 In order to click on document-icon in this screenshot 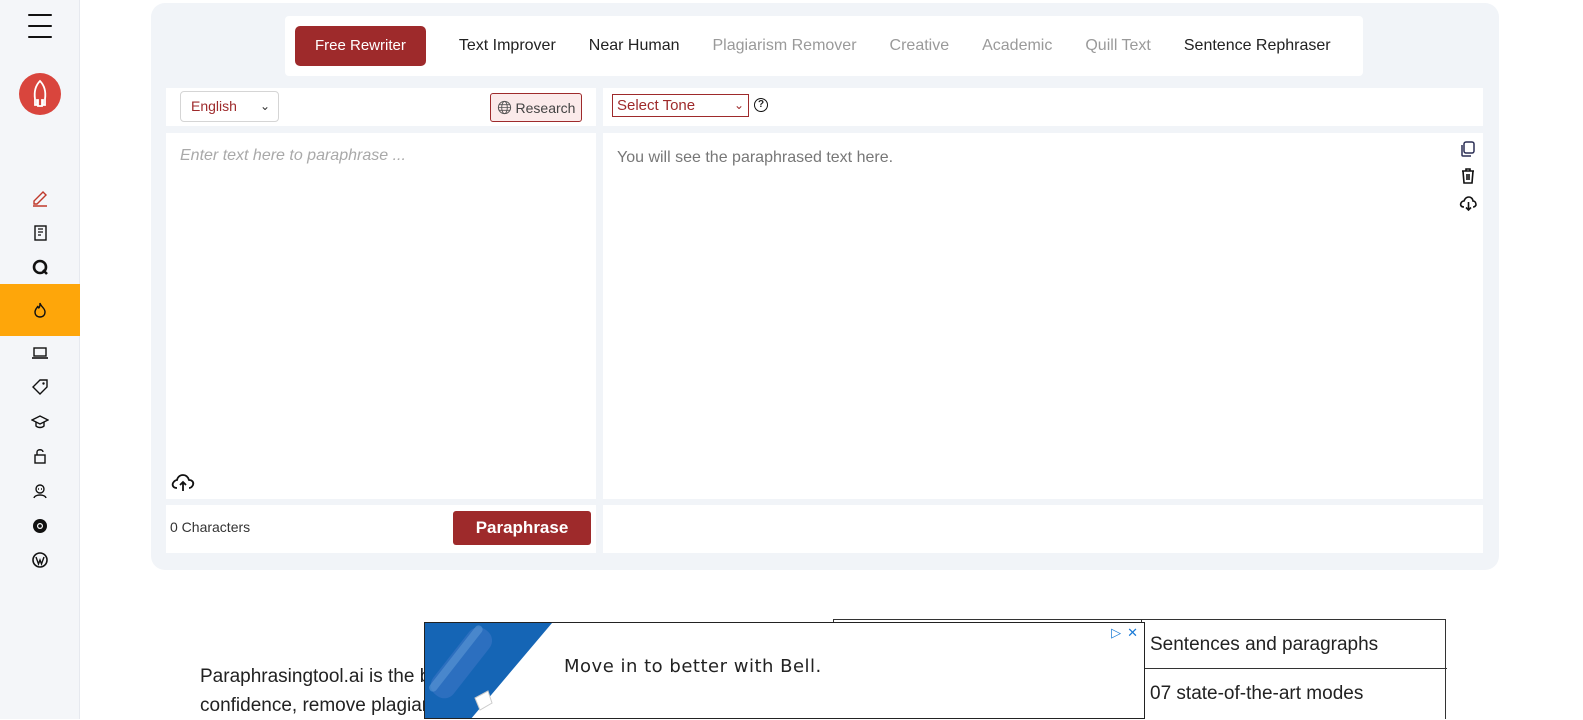, I will do `click(40, 233)`.